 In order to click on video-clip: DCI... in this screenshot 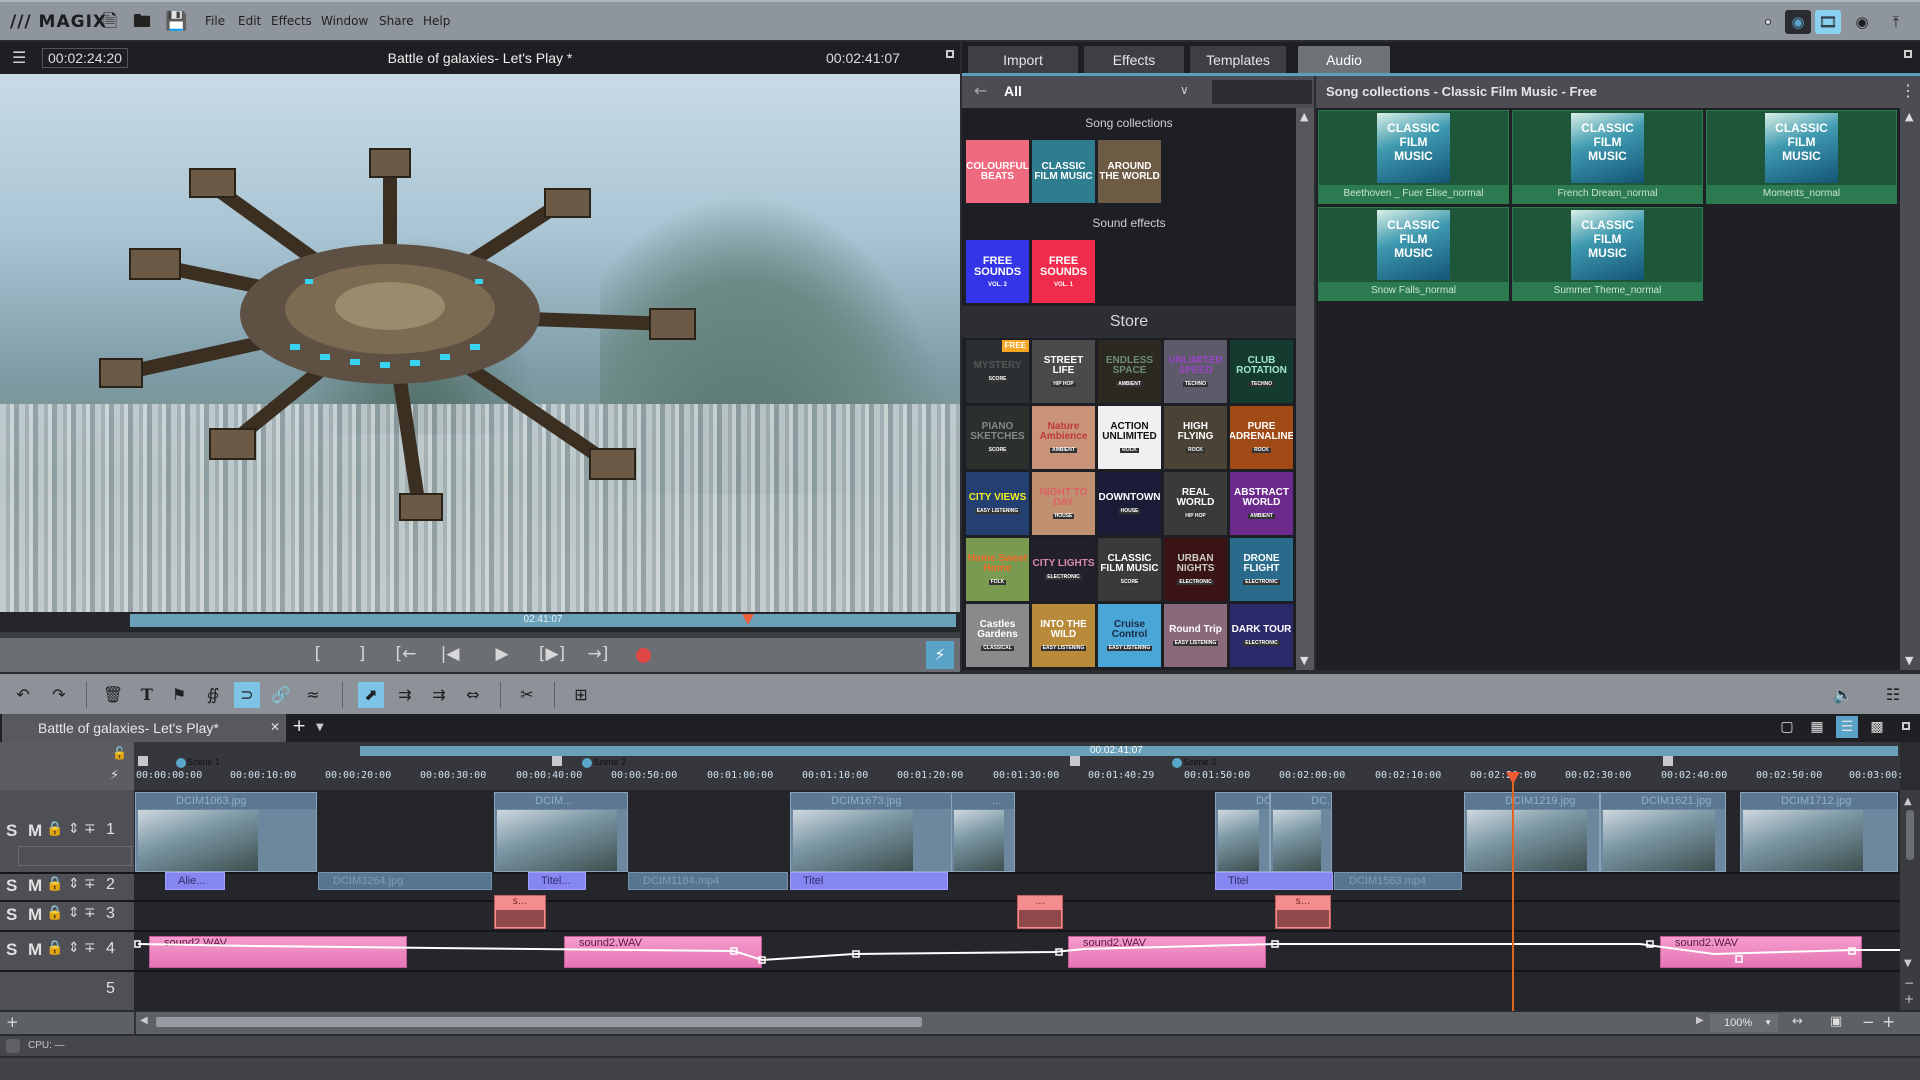, I will do `click(1242, 832)`.